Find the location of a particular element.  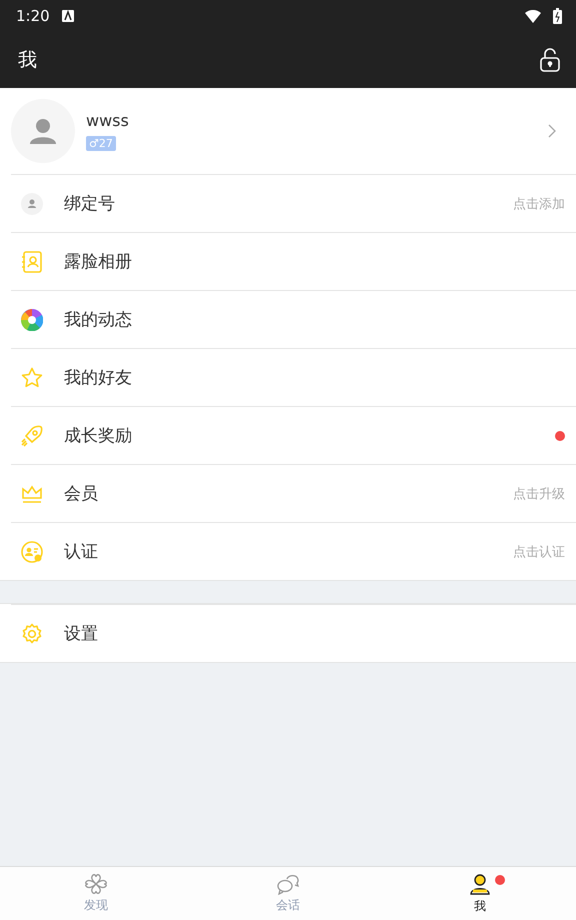

chevron-right-icon is located at coordinates (552, 131).